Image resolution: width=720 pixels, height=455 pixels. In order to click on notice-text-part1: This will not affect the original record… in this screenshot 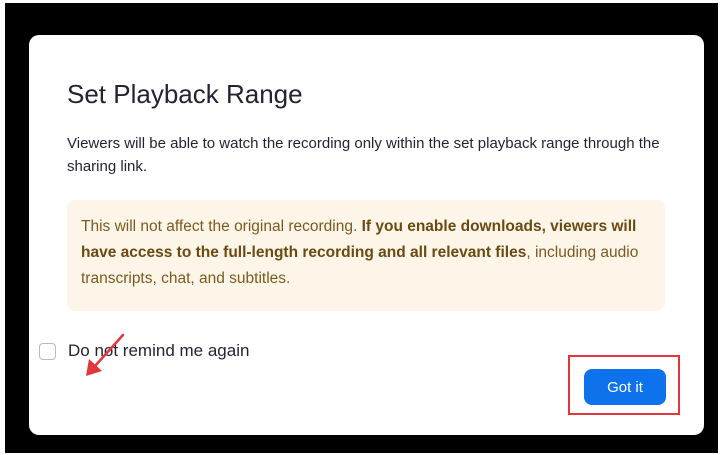, I will do `click(221, 226)`.